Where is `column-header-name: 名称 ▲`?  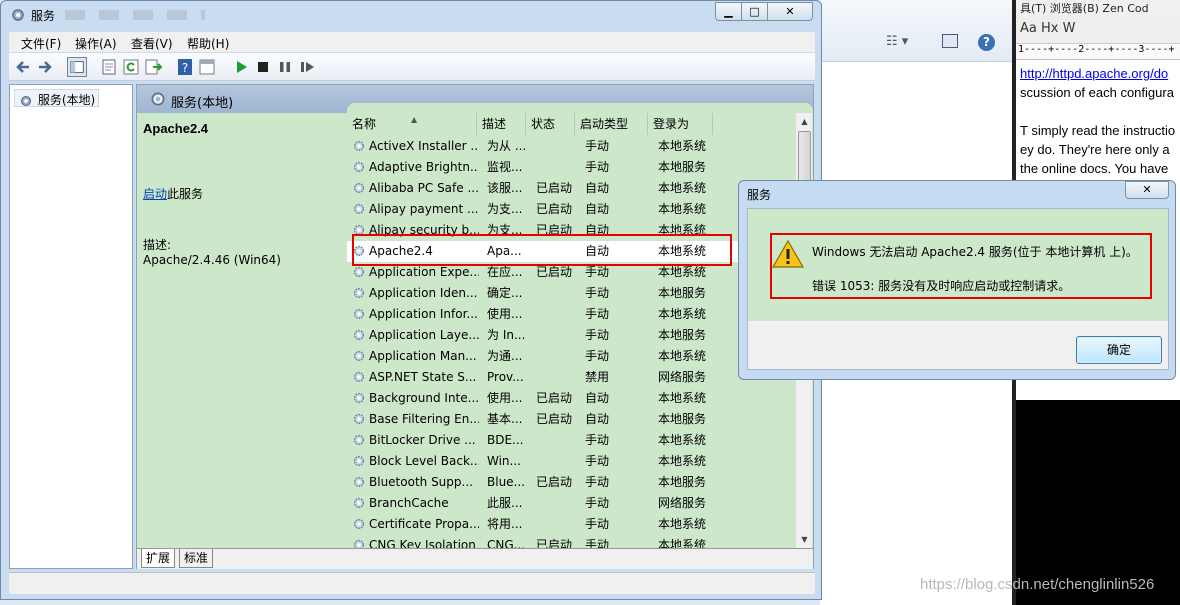 column-header-name: 名称 ▲ is located at coordinates (412, 124).